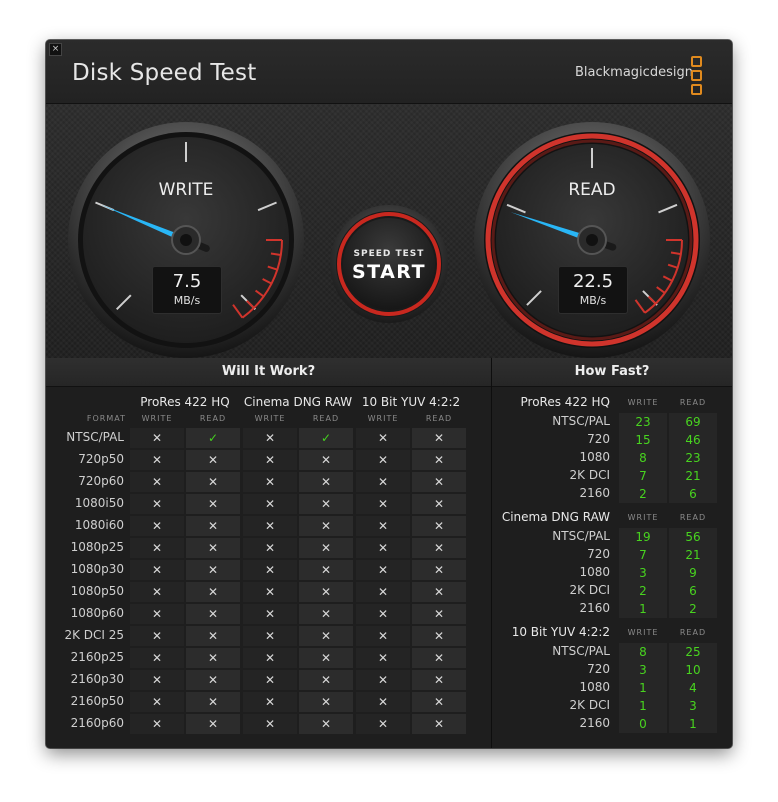 Image resolution: width=778 pixels, height=802 pixels. Describe the element at coordinates (634, 72) in the screenshot. I see `brand-name: Blackmagicdesign` at that location.